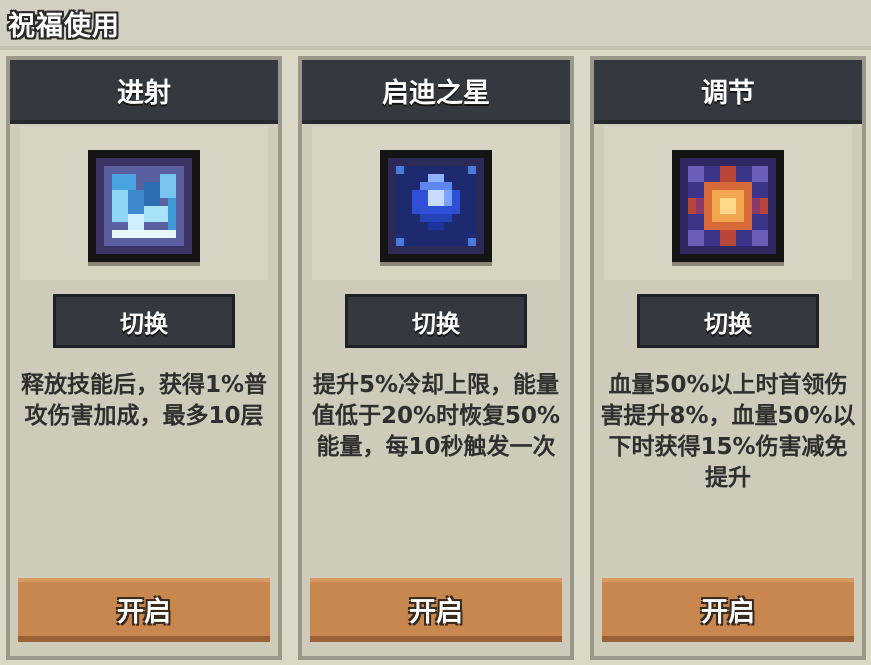 Image resolution: width=871 pixels, height=665 pixels. I want to click on card-title: 调节, so click(728, 93).